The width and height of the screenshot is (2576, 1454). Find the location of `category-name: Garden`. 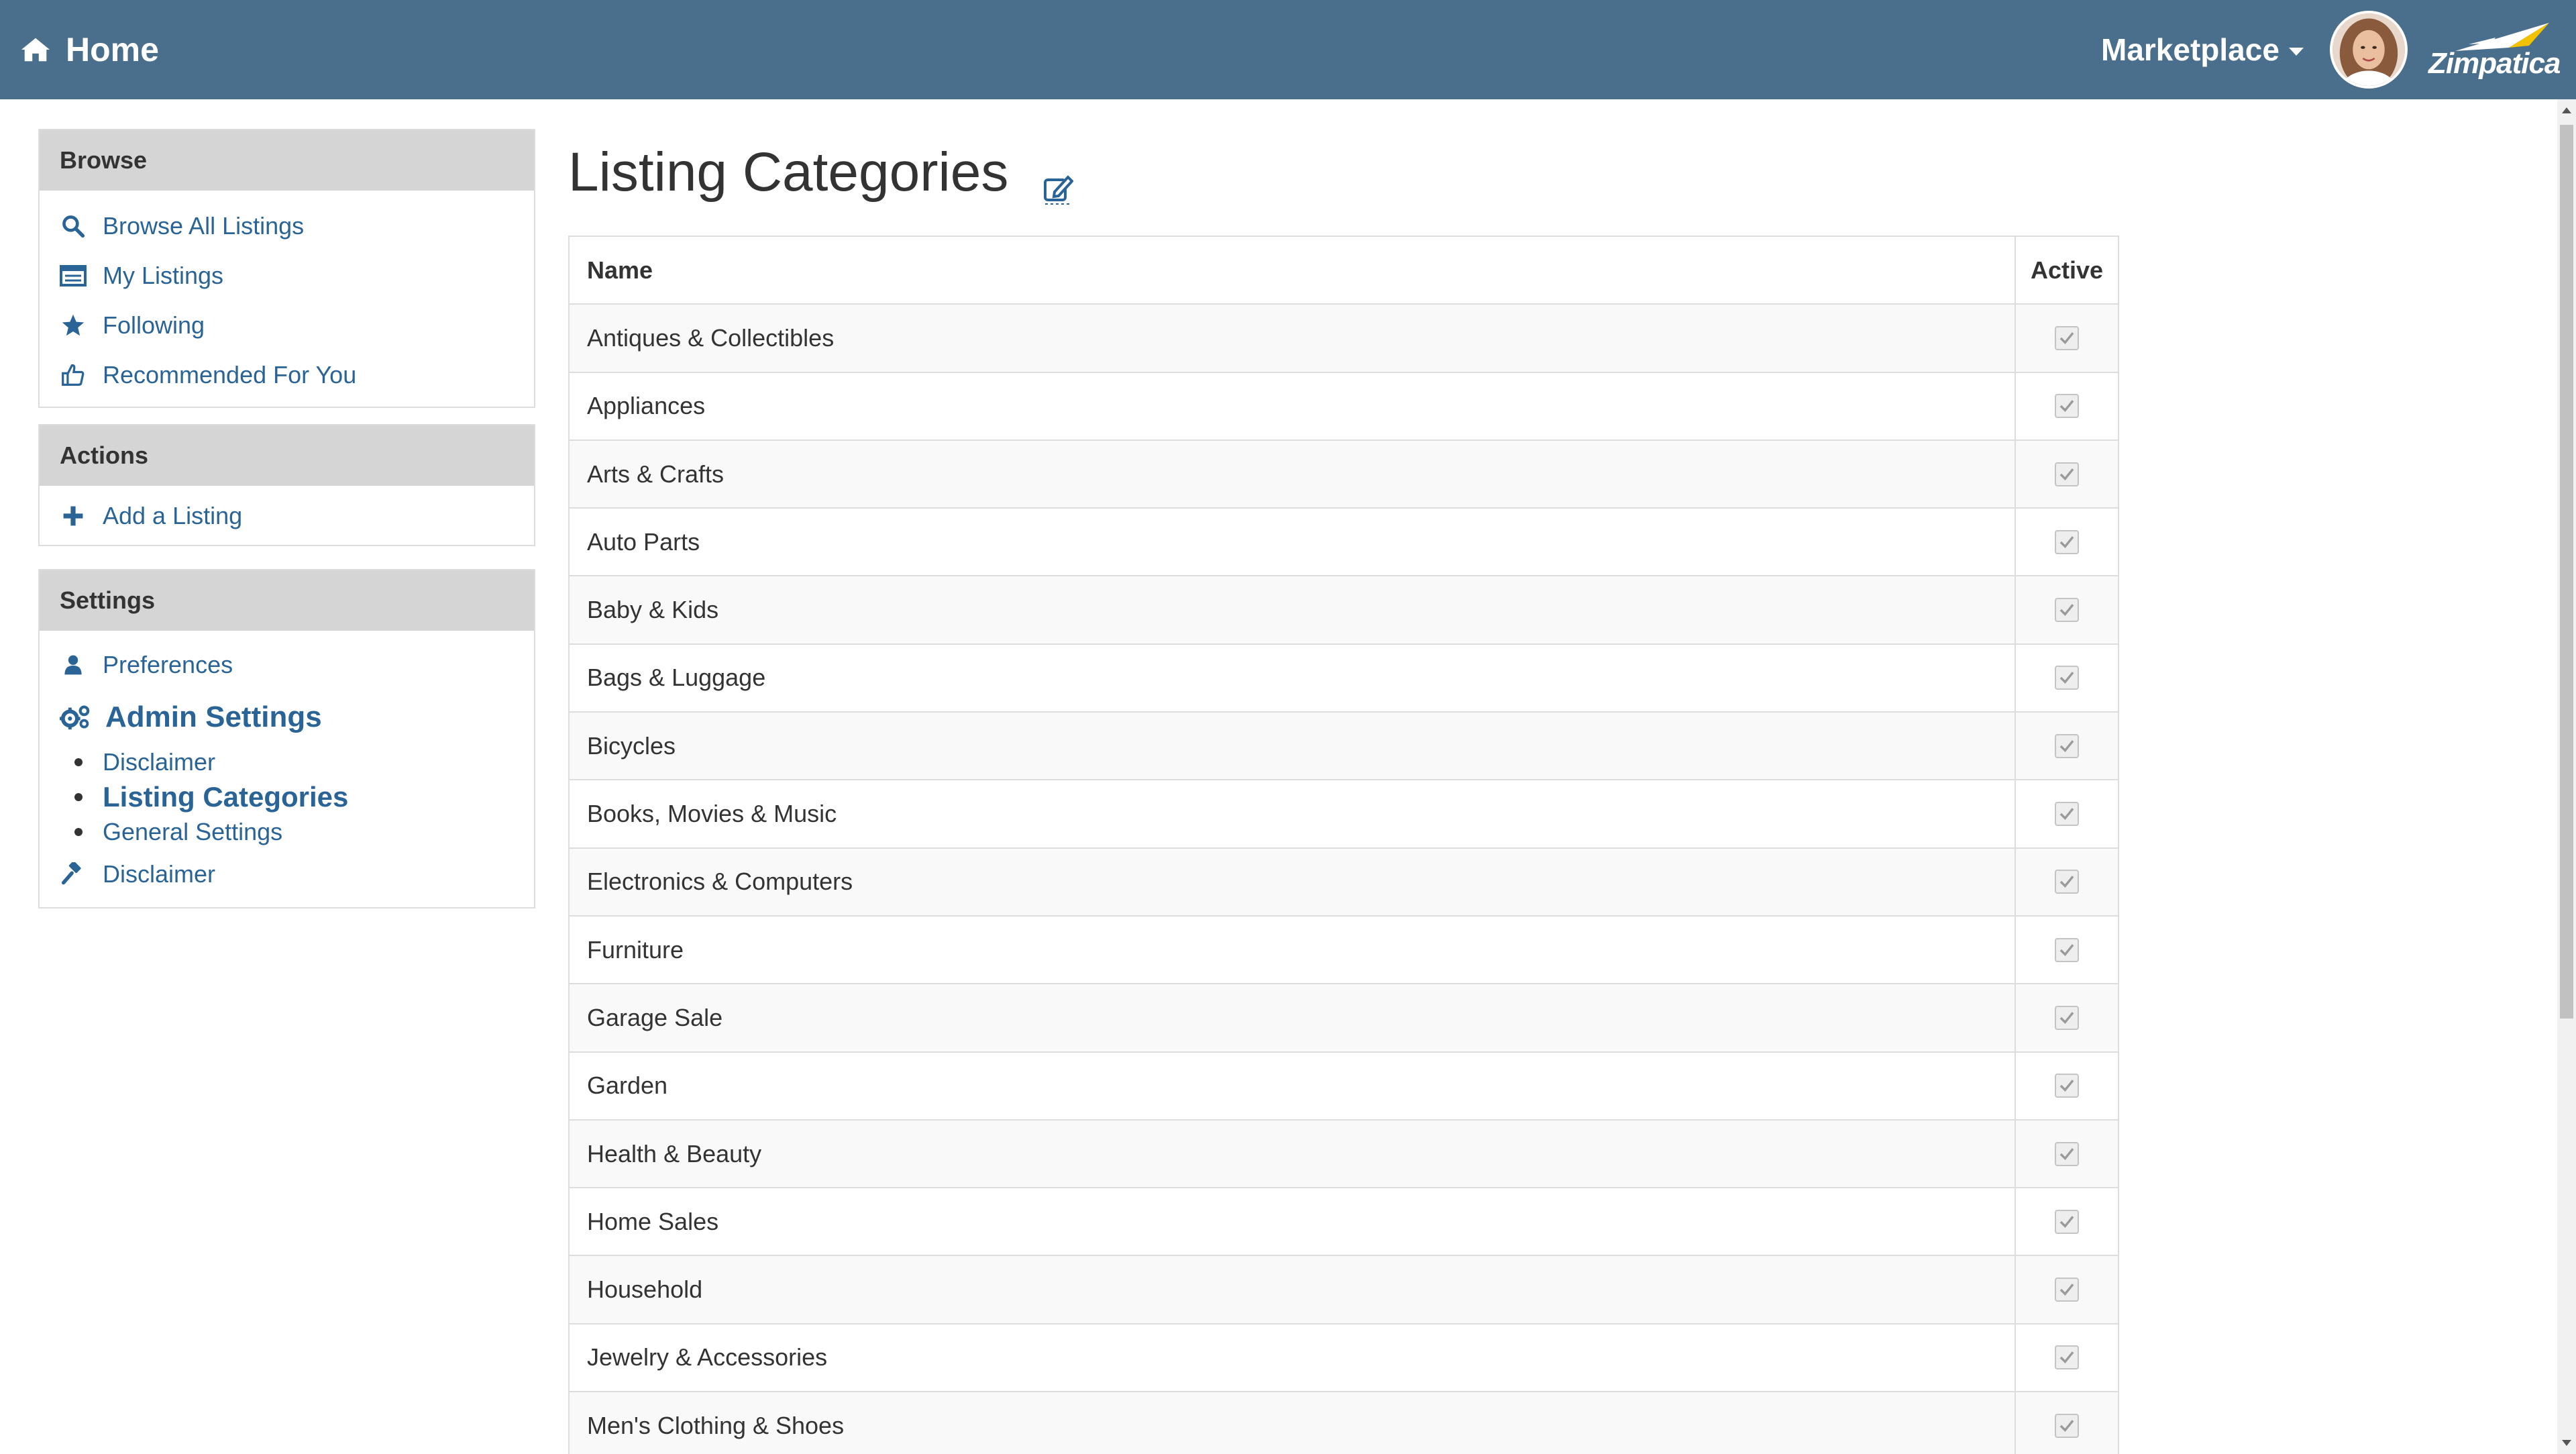

category-name: Garden is located at coordinates (1293, 1086).